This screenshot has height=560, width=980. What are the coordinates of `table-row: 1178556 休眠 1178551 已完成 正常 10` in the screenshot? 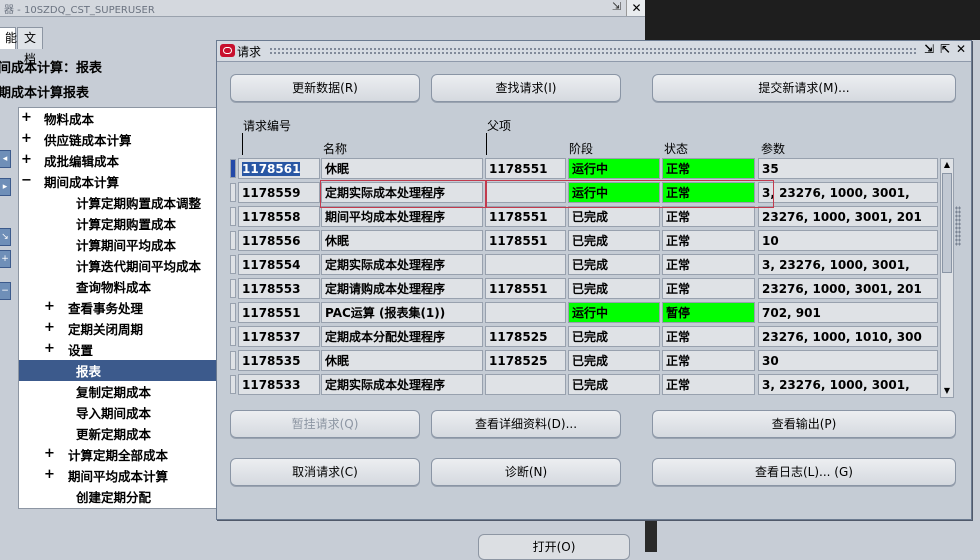 It's located at (585, 241).